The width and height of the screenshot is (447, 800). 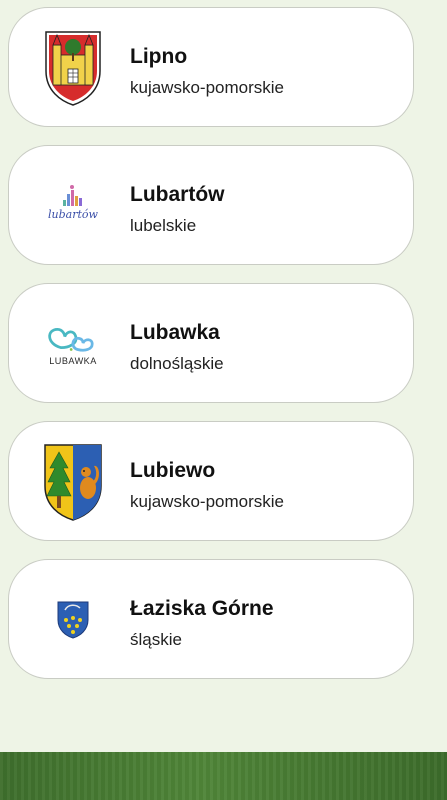 What do you see at coordinates (177, 194) in the screenshot?
I see `city-name: Lubartów` at bounding box center [177, 194].